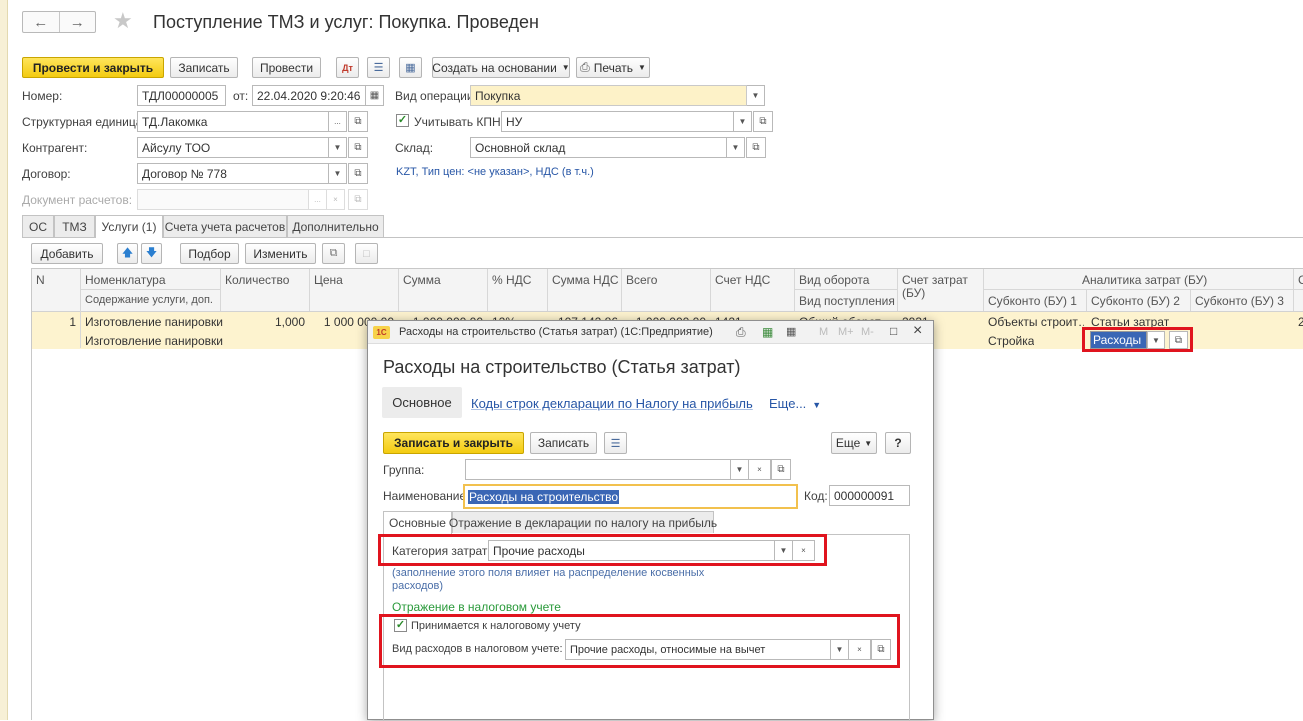  Describe the element at coordinates (1135, 301) in the screenshot. I see `col-sub2: Субконто (БУ) 2` at that location.